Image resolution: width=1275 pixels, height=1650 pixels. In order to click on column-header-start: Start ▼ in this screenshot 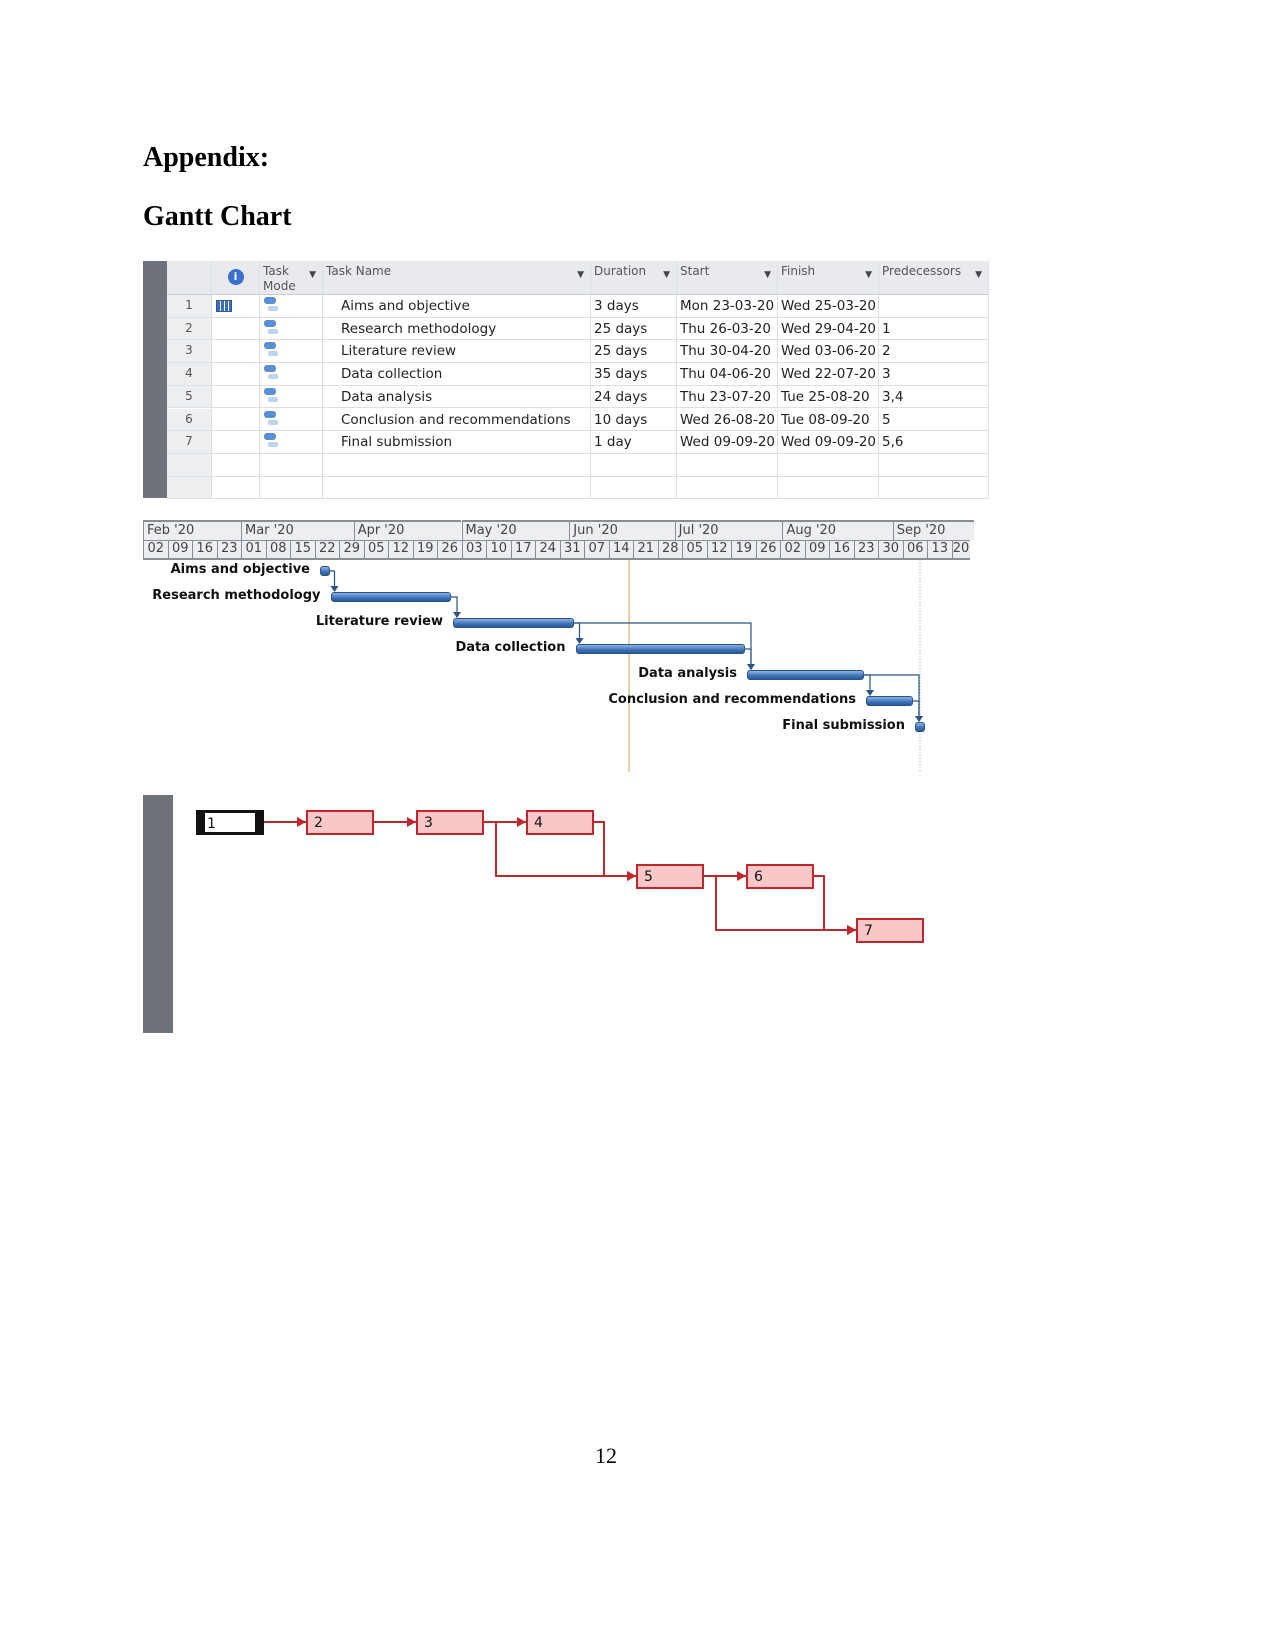, I will do `click(727, 278)`.